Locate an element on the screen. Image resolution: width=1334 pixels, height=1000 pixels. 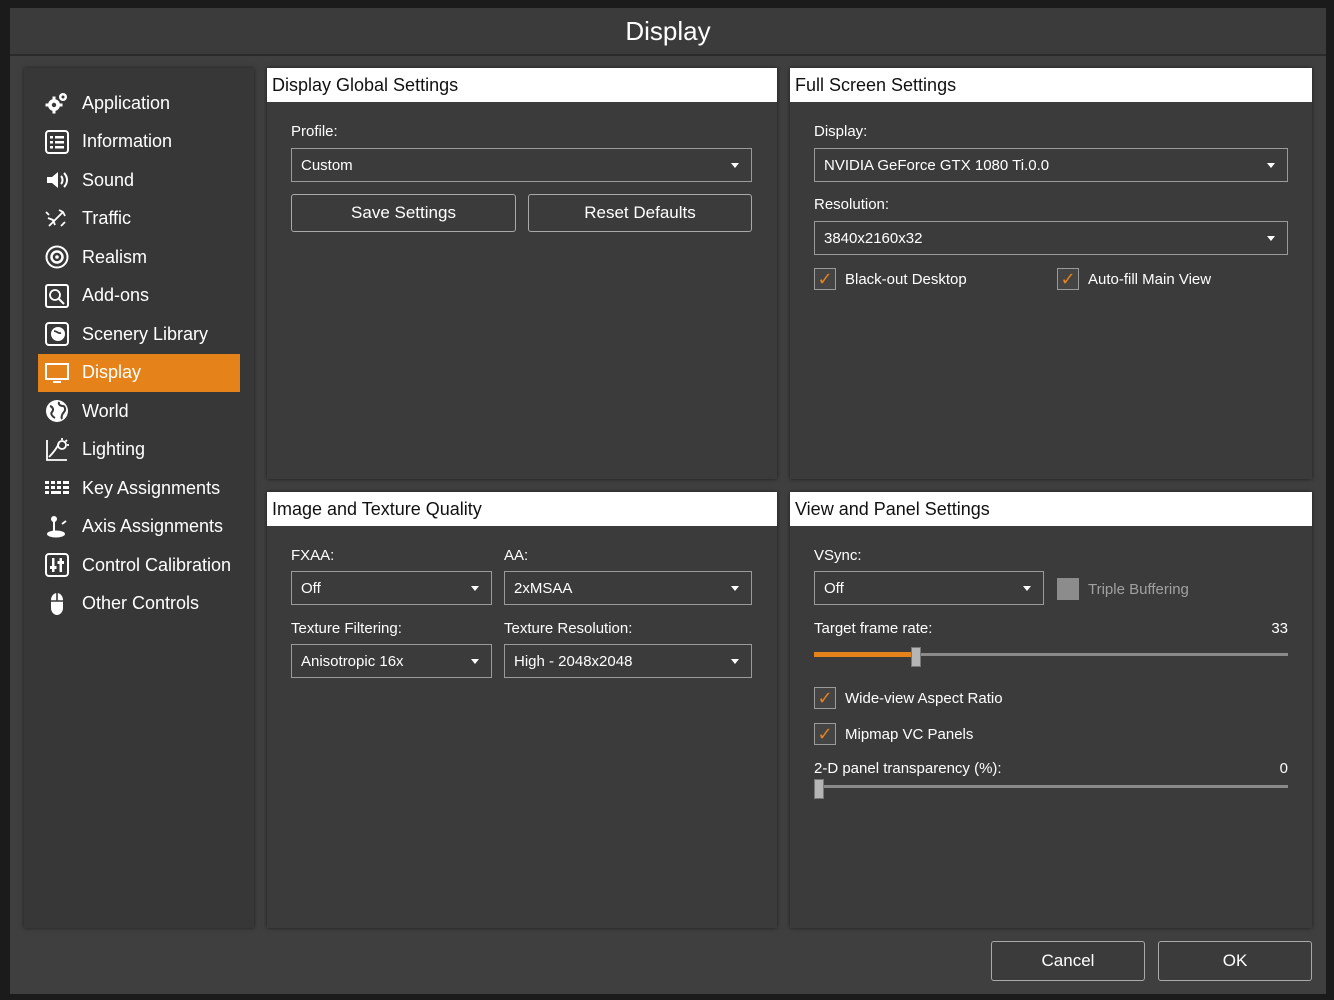
sidebar-item-label: Add-ons is located at coordinates (116, 295).